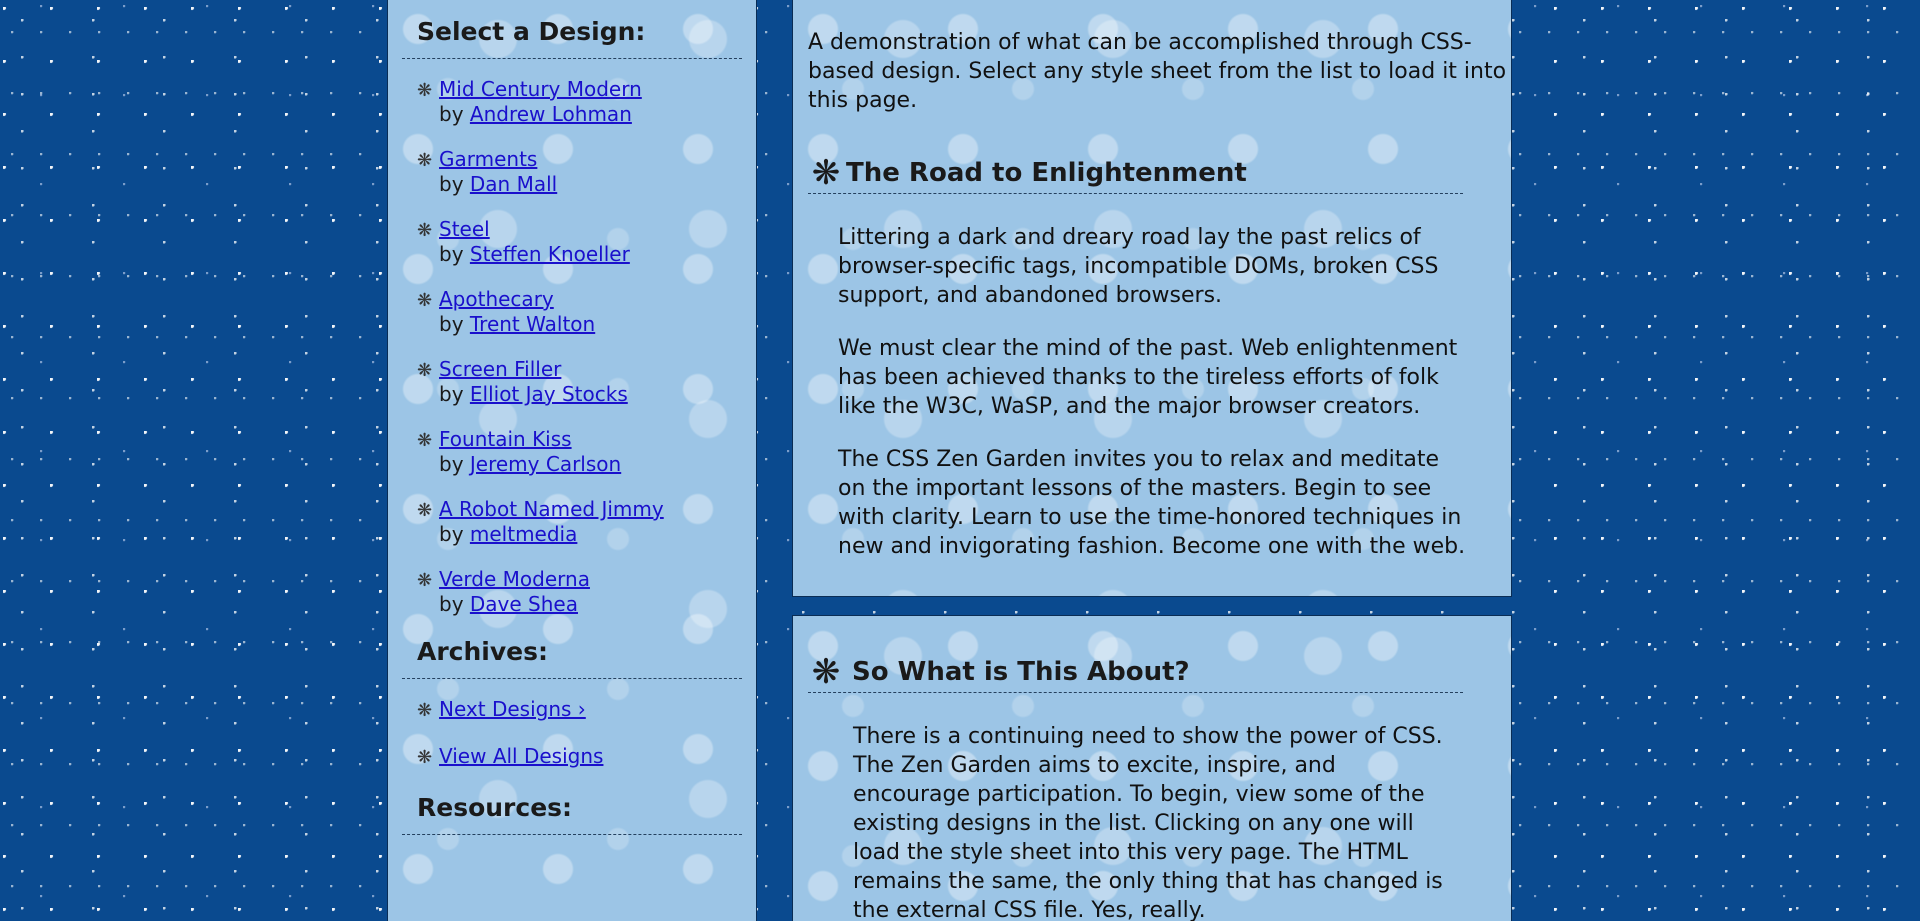  I want to click on design-list-item: ❋ Apothecary by Trent Walton, so click(572, 312).